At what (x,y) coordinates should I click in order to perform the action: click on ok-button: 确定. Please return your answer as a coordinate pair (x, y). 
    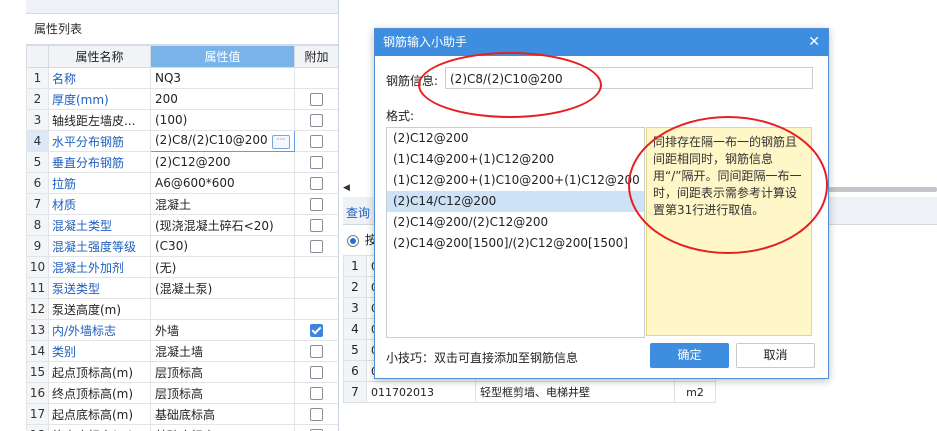
    Looking at the image, I should click on (689, 355).